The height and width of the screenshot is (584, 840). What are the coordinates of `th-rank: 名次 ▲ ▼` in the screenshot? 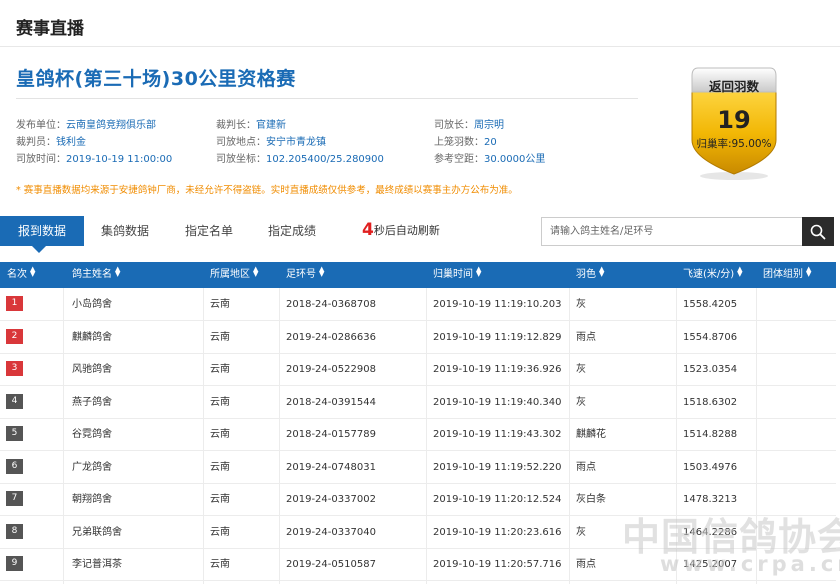 It's located at (21, 275).